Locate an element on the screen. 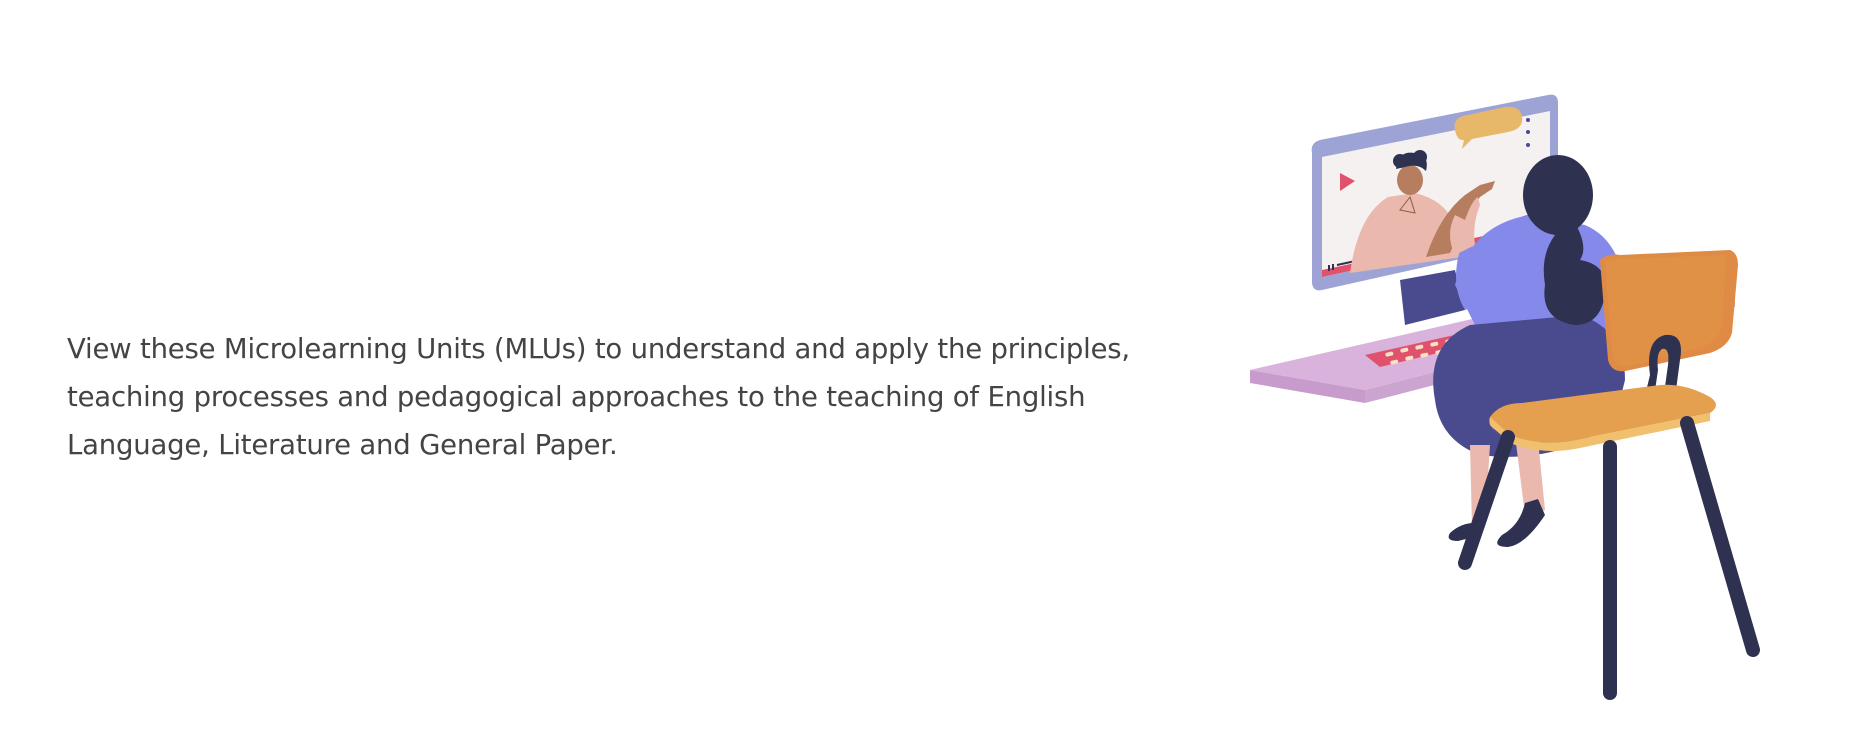 This screenshot has width=1852, height=754. shoe-right is located at coordinates (1521, 523).